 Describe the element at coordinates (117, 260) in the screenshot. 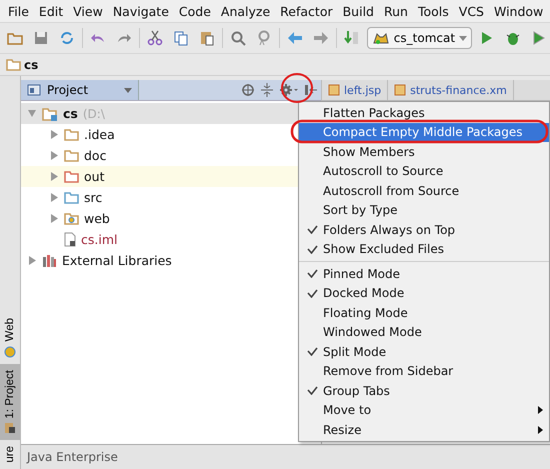

I see `tree-item-label: External Libraries` at that location.